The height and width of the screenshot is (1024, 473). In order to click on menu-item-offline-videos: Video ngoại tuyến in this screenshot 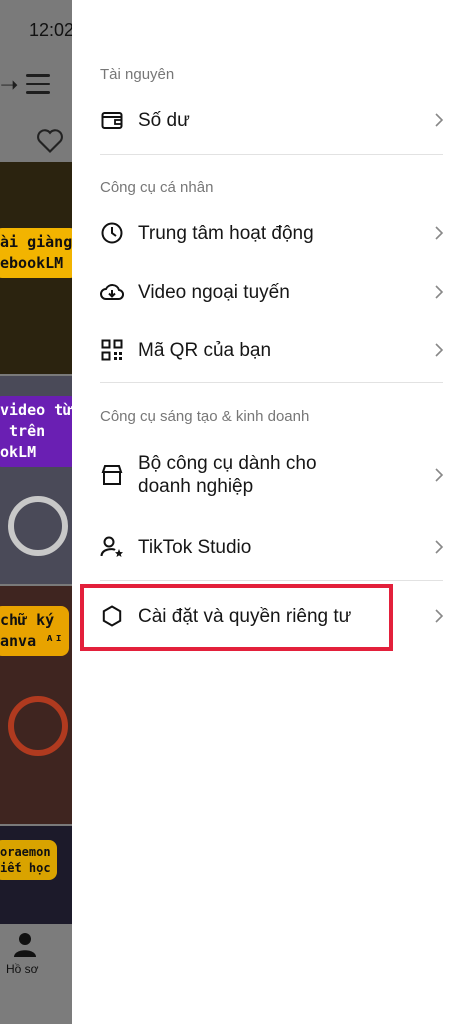, I will do `click(272, 292)`.